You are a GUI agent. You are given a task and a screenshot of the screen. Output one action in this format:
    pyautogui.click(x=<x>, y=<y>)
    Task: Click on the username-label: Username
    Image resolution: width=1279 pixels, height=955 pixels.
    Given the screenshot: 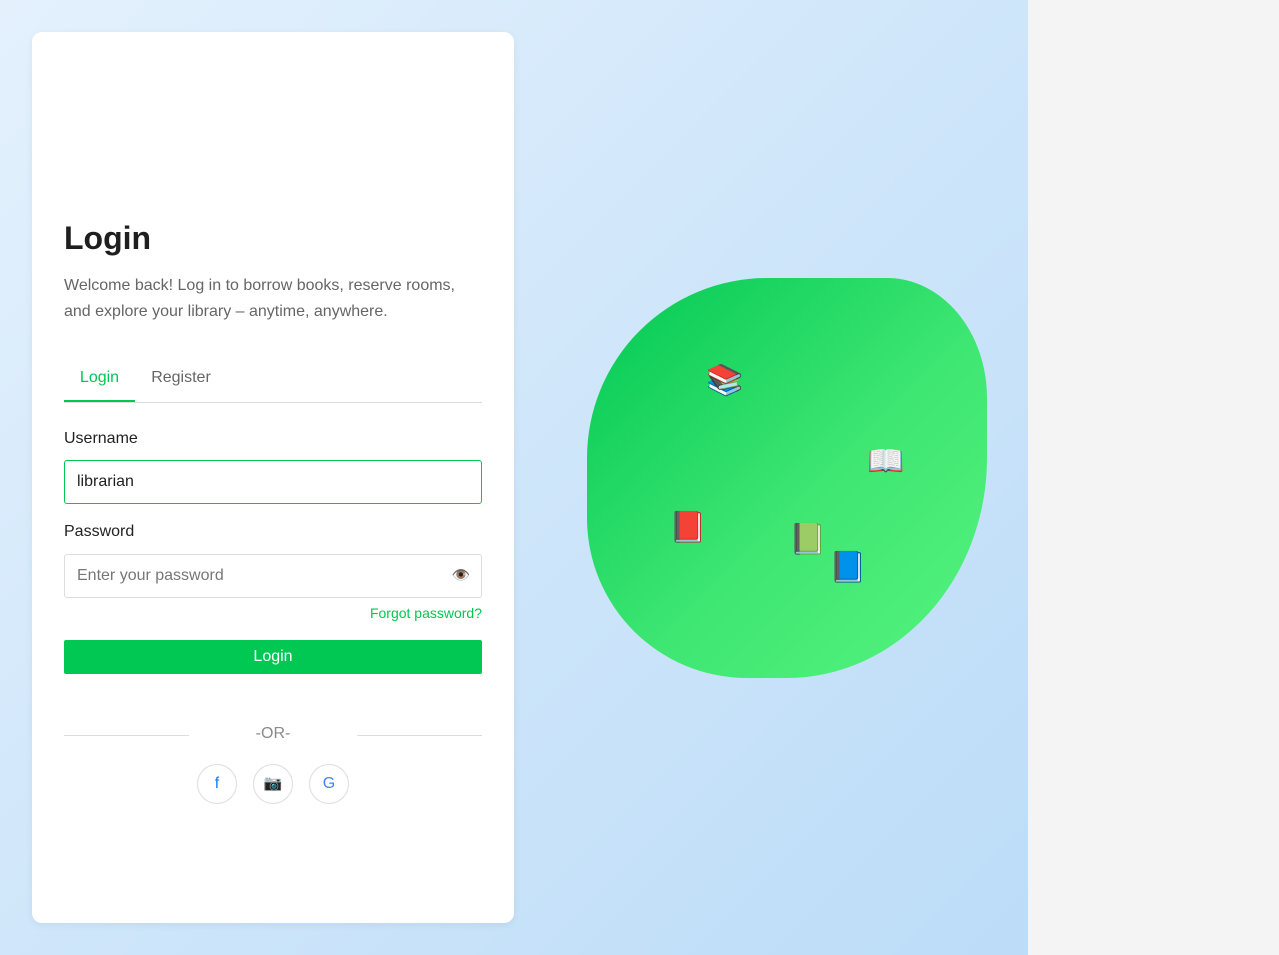 What is the action you would take?
    pyautogui.click(x=101, y=438)
    